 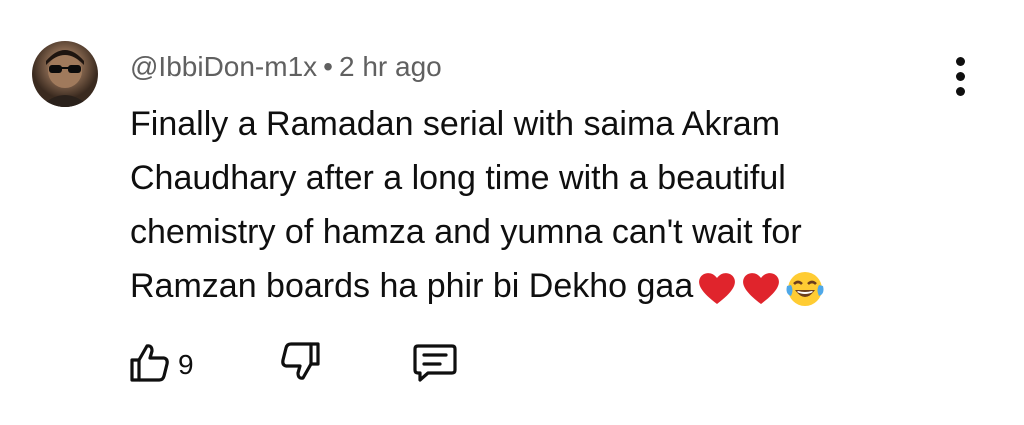 I want to click on thumbs-down-icon, so click(x=300, y=362).